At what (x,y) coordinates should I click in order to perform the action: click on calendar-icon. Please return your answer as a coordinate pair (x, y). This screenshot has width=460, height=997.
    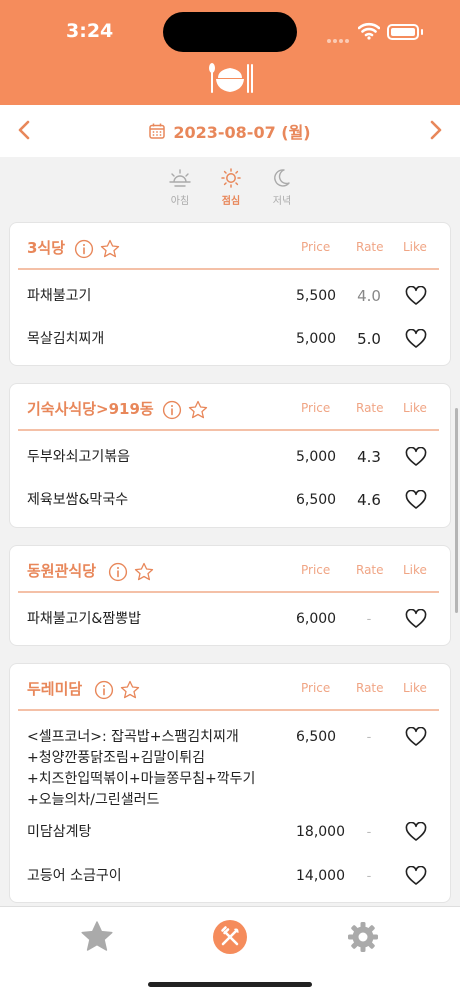
    Looking at the image, I should click on (157, 131).